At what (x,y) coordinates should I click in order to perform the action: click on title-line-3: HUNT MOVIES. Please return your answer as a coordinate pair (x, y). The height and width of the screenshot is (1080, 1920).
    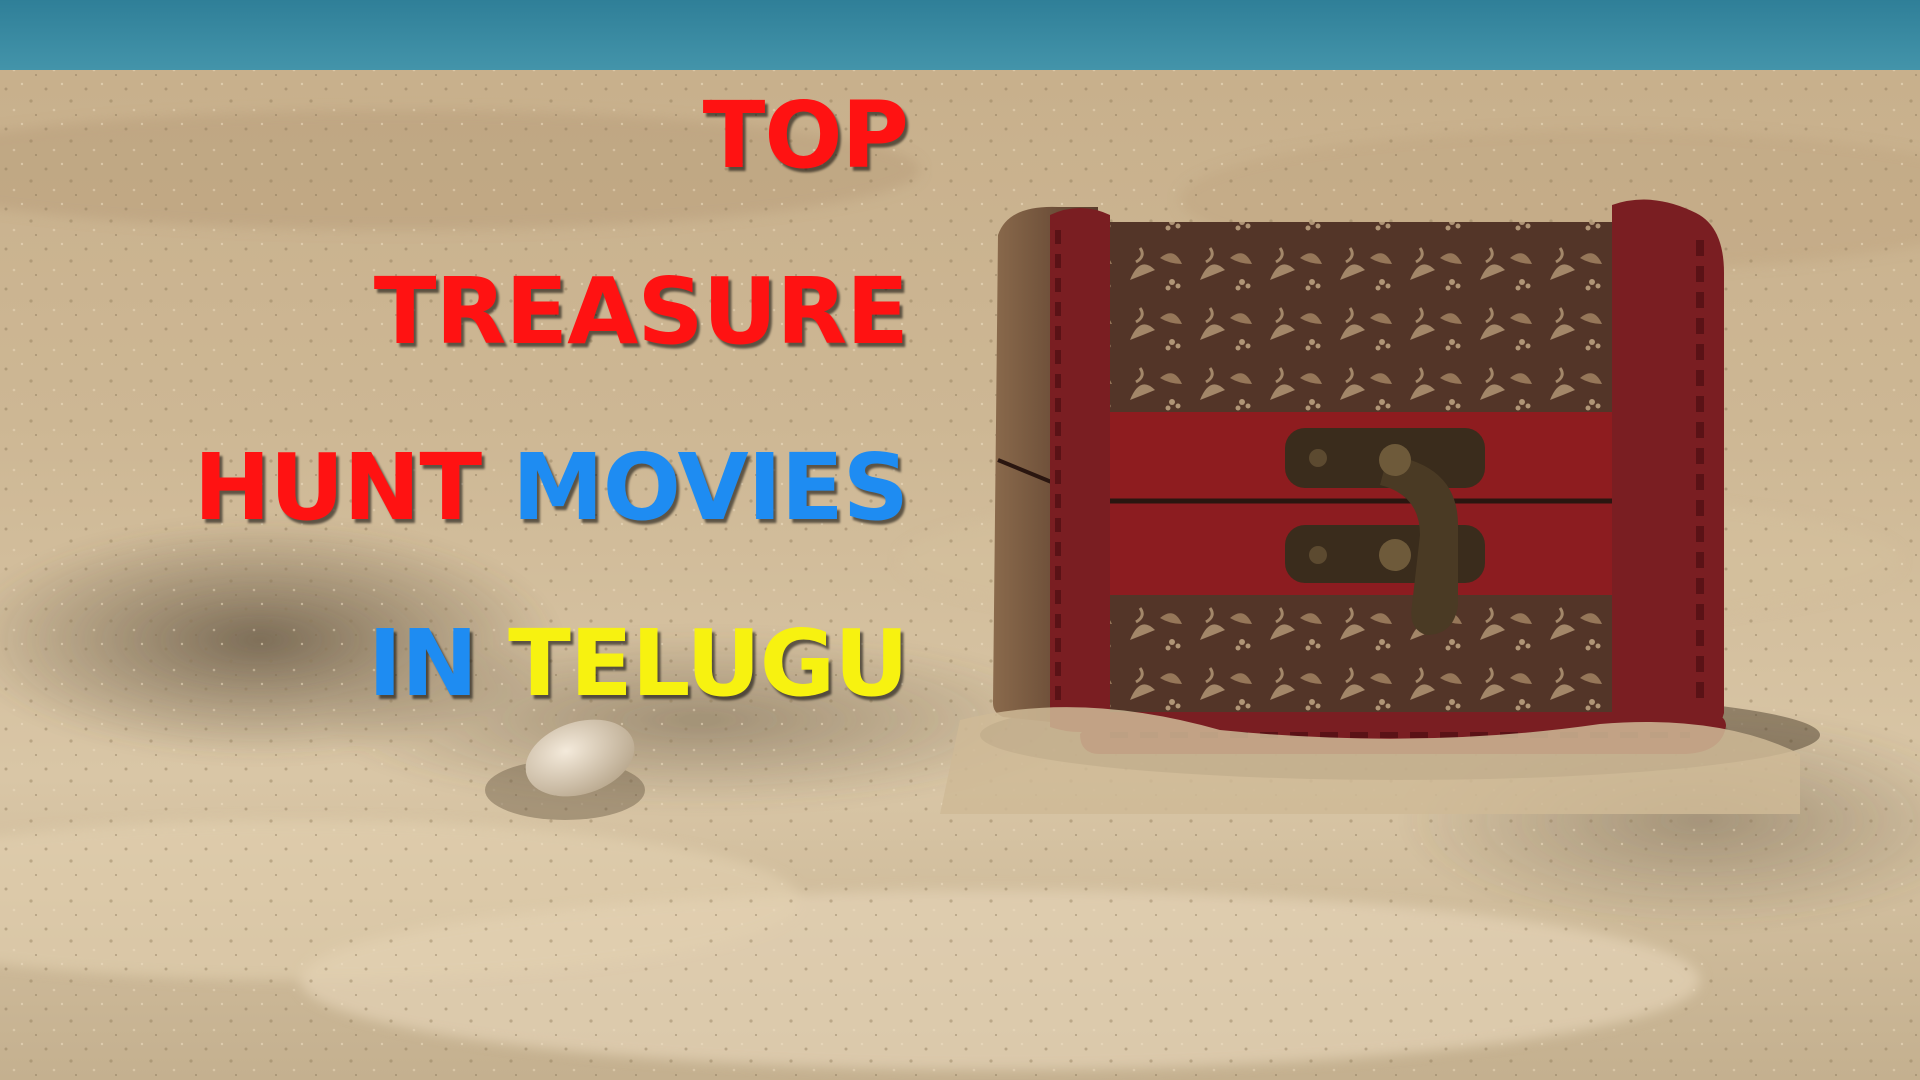
    Looking at the image, I should click on (551, 488).